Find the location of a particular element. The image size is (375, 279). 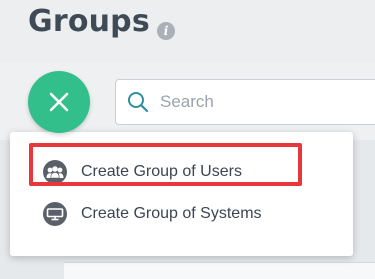

menu-item-create-group-of-users: Create Group of Users is located at coordinates (181, 172).